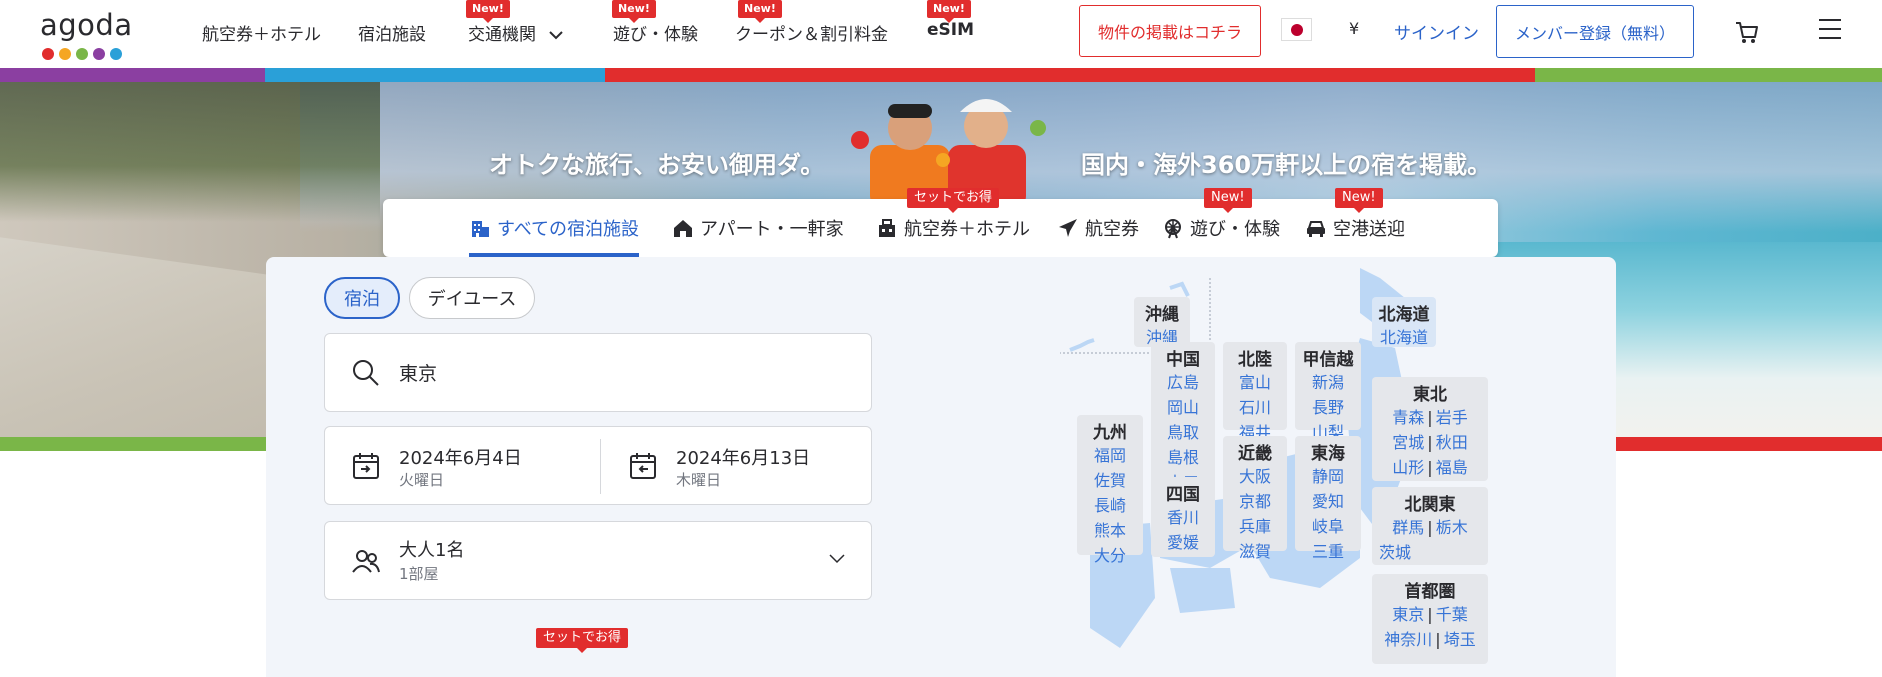  Describe the element at coordinates (887, 228) in the screenshot. I see `package-icon` at that location.